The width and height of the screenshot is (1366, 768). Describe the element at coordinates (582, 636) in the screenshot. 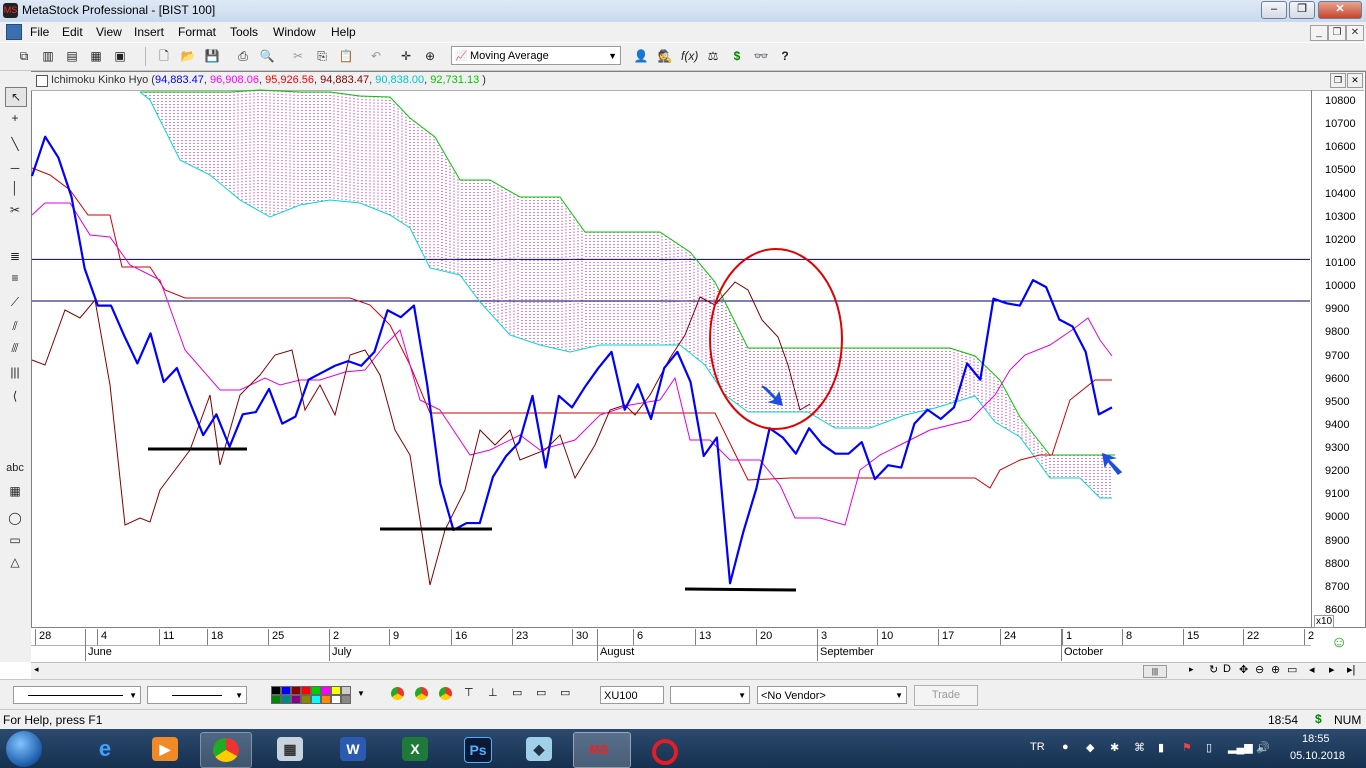

I see `x-tick-label: 30` at that location.